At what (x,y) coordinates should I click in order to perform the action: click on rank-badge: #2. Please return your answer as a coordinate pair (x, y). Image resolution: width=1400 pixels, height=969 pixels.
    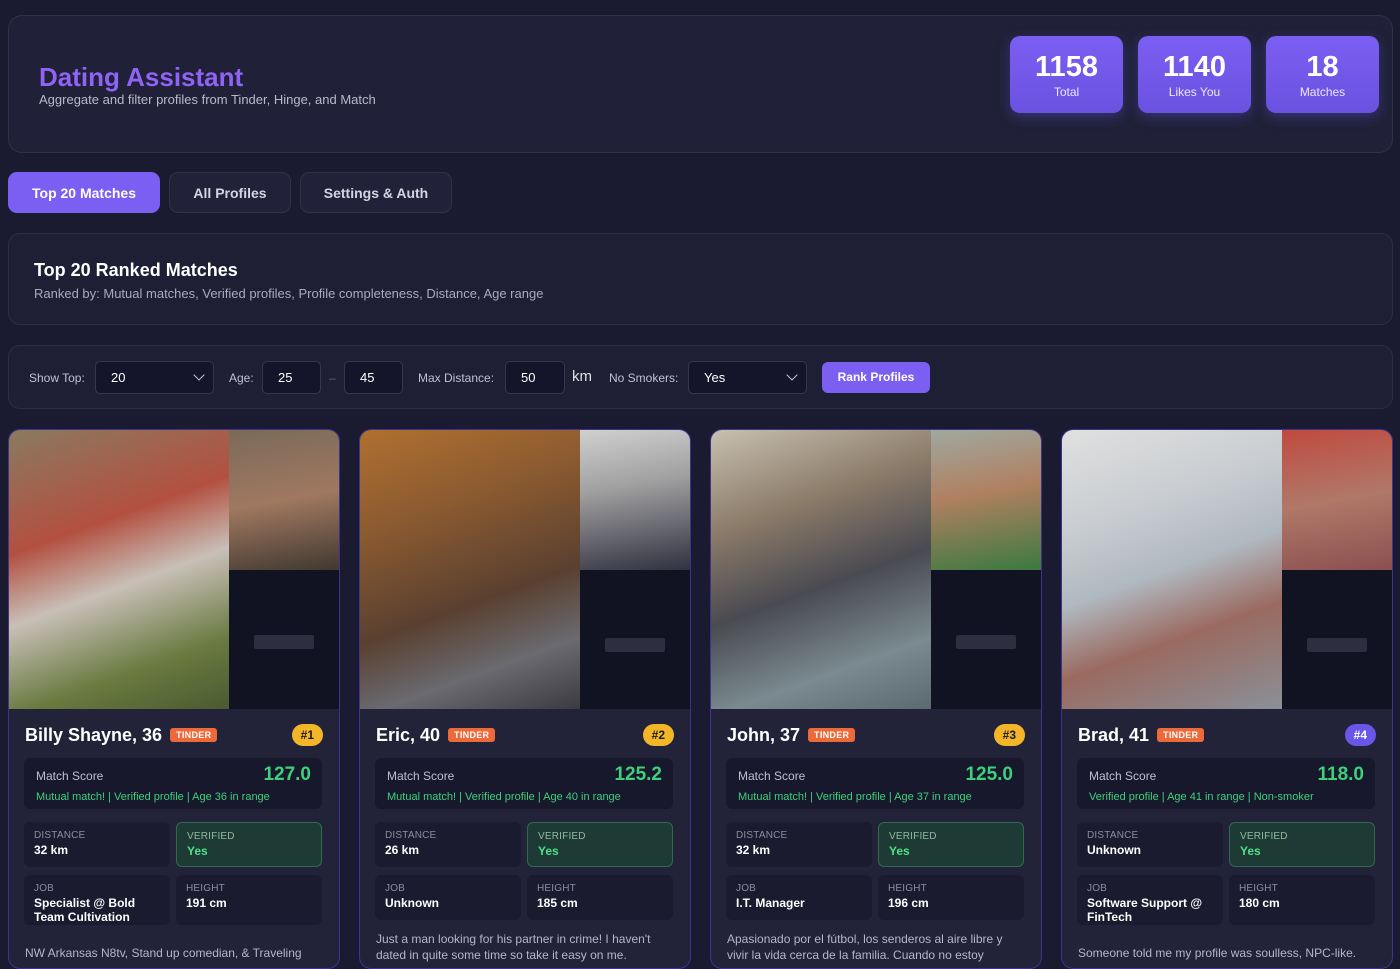
    Looking at the image, I should click on (658, 735).